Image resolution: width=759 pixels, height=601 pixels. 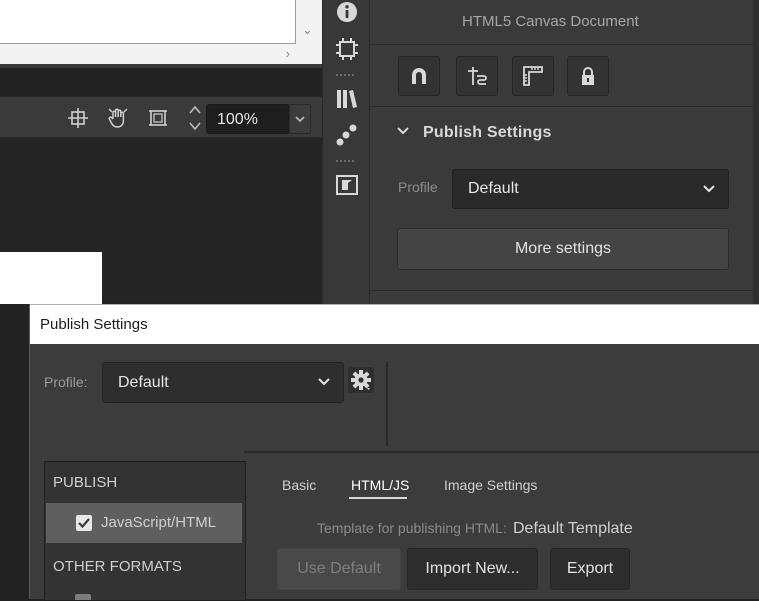 I want to click on template-value: Default Template, so click(x=573, y=528).